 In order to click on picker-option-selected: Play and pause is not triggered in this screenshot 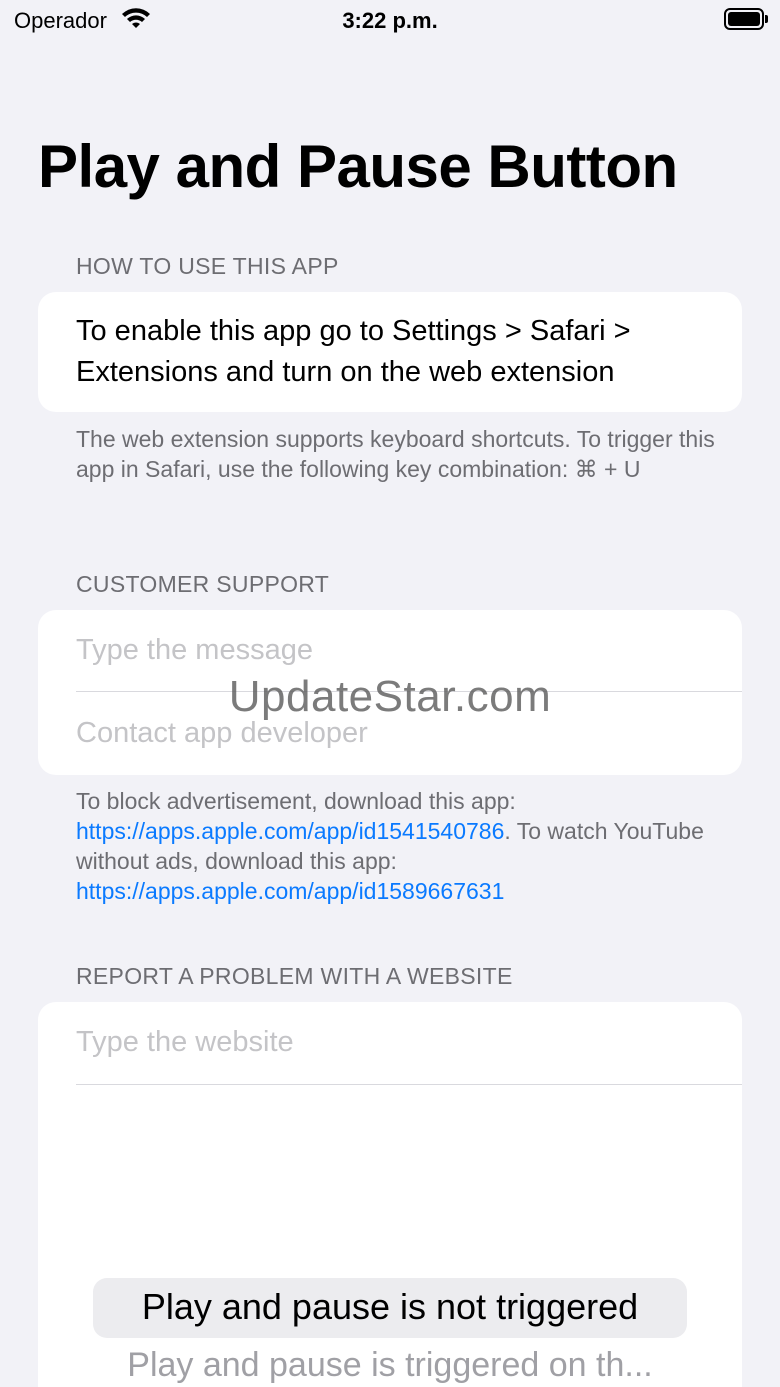, I will do `click(390, 1307)`.